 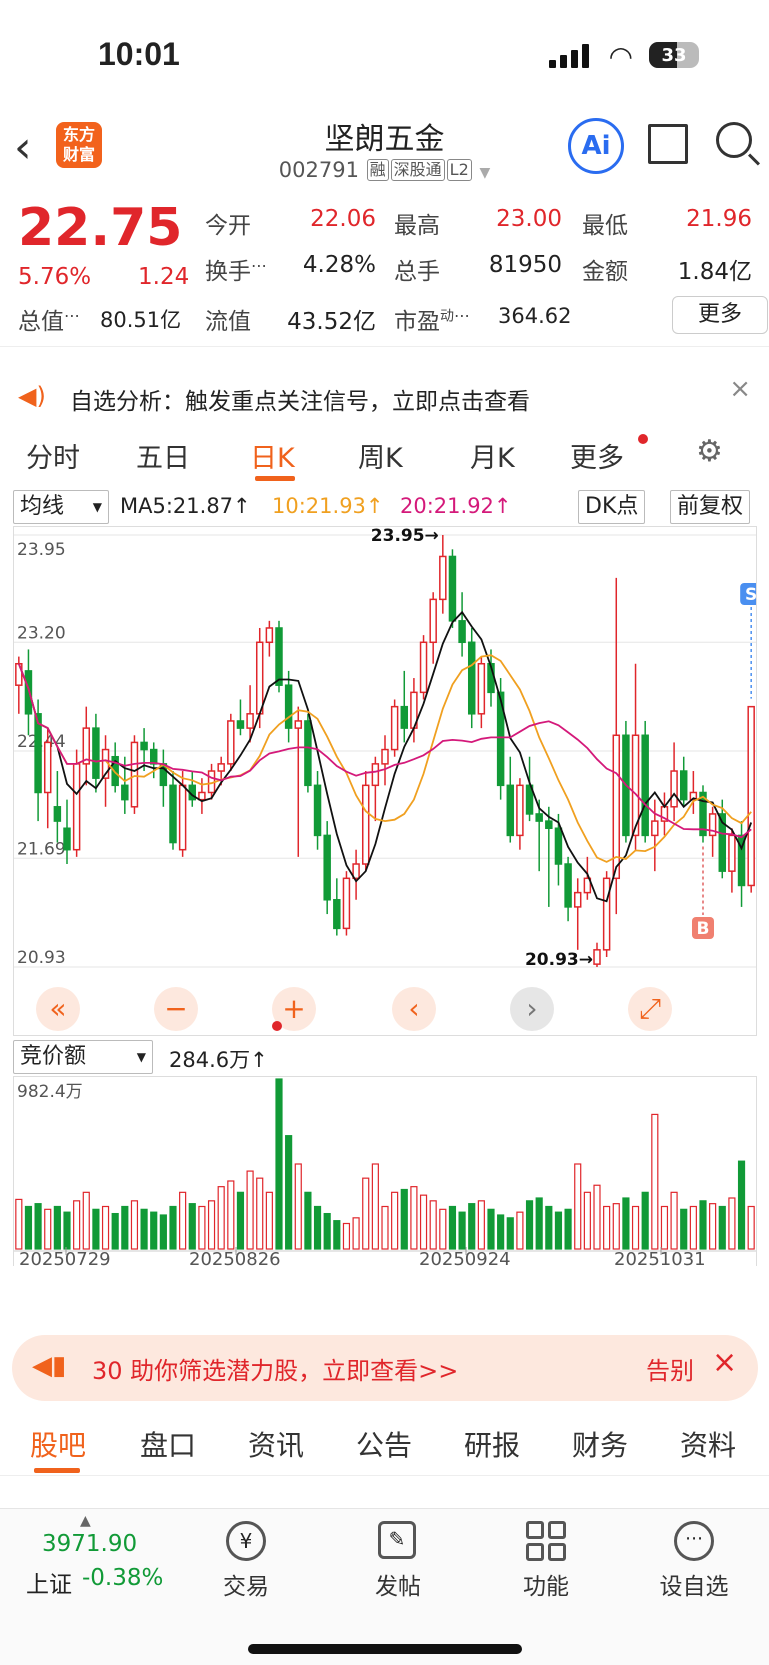 What do you see at coordinates (734, 140) in the screenshot?
I see `search-icon` at bounding box center [734, 140].